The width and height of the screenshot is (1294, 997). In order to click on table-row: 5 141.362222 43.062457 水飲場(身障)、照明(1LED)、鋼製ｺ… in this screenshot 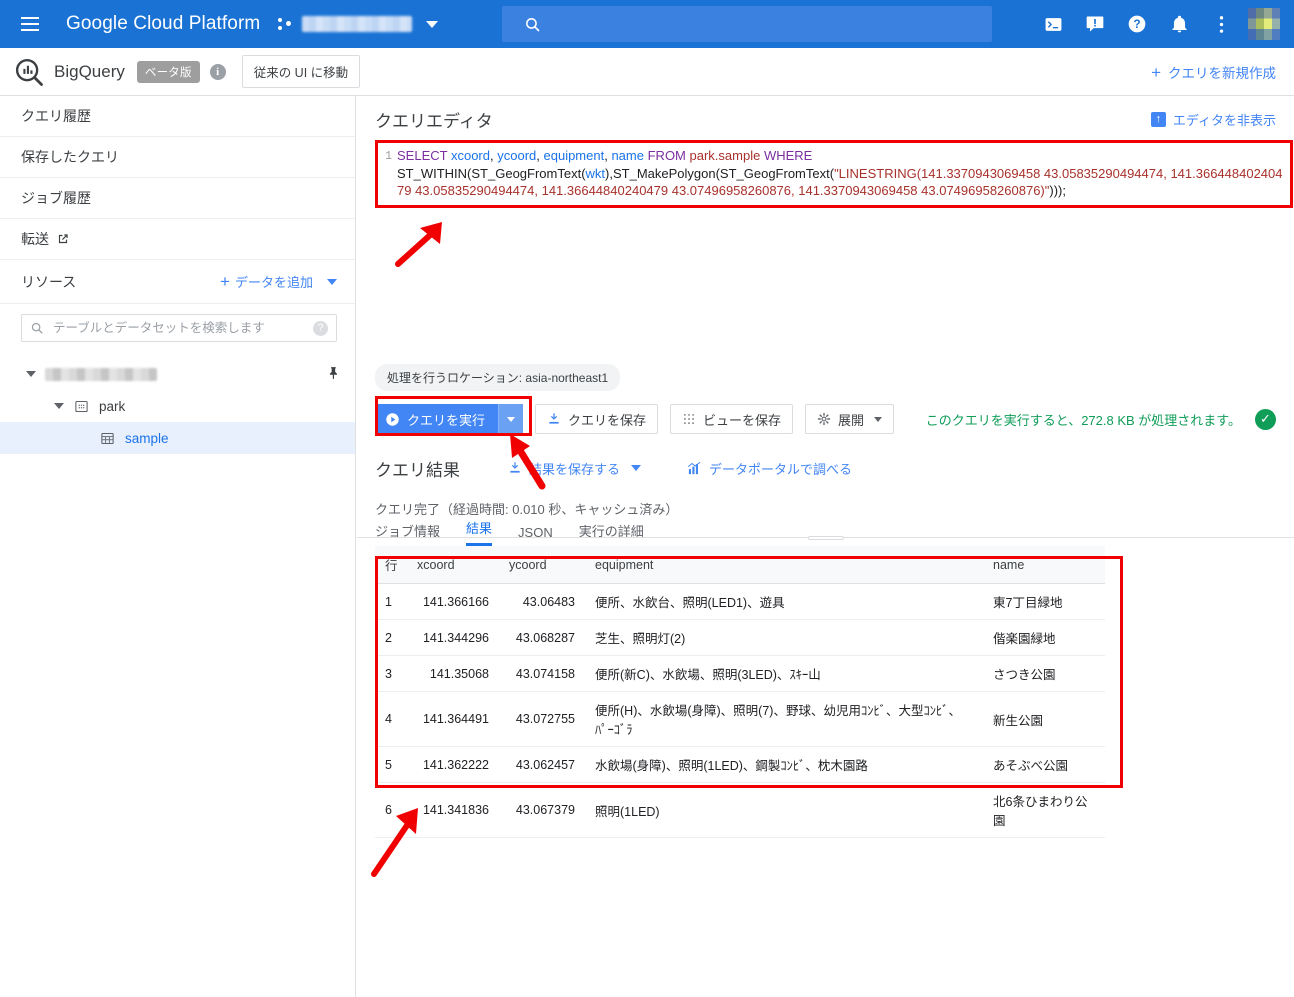, I will do `click(740, 764)`.